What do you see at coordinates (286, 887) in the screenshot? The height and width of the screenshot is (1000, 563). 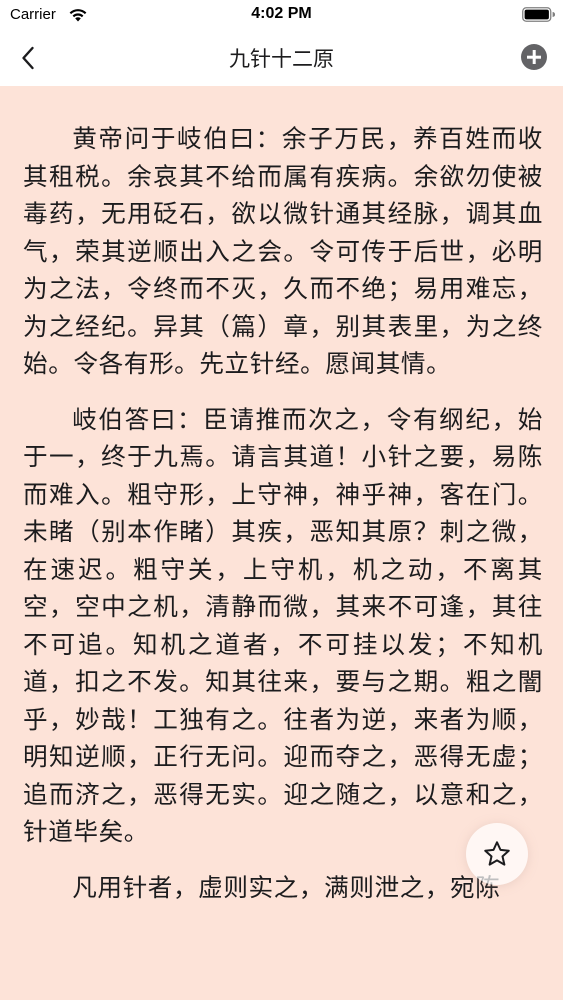 I see `text-paragraph: 凡用针者，虚则实之，满则泄之，宛陈` at bounding box center [286, 887].